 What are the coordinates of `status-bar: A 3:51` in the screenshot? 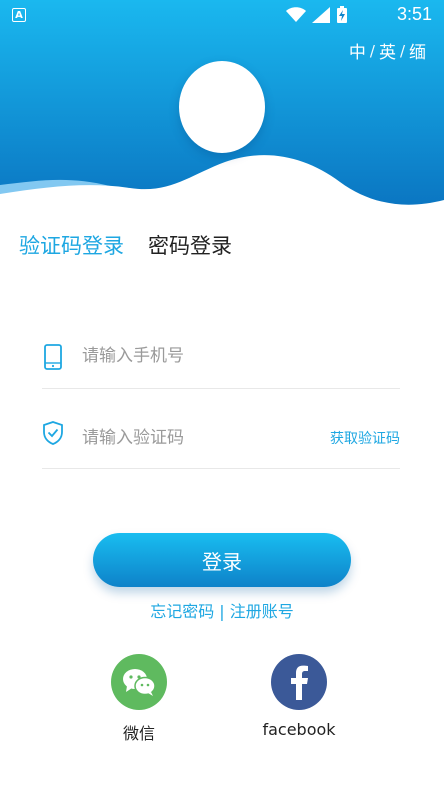 It's located at (222, 16).